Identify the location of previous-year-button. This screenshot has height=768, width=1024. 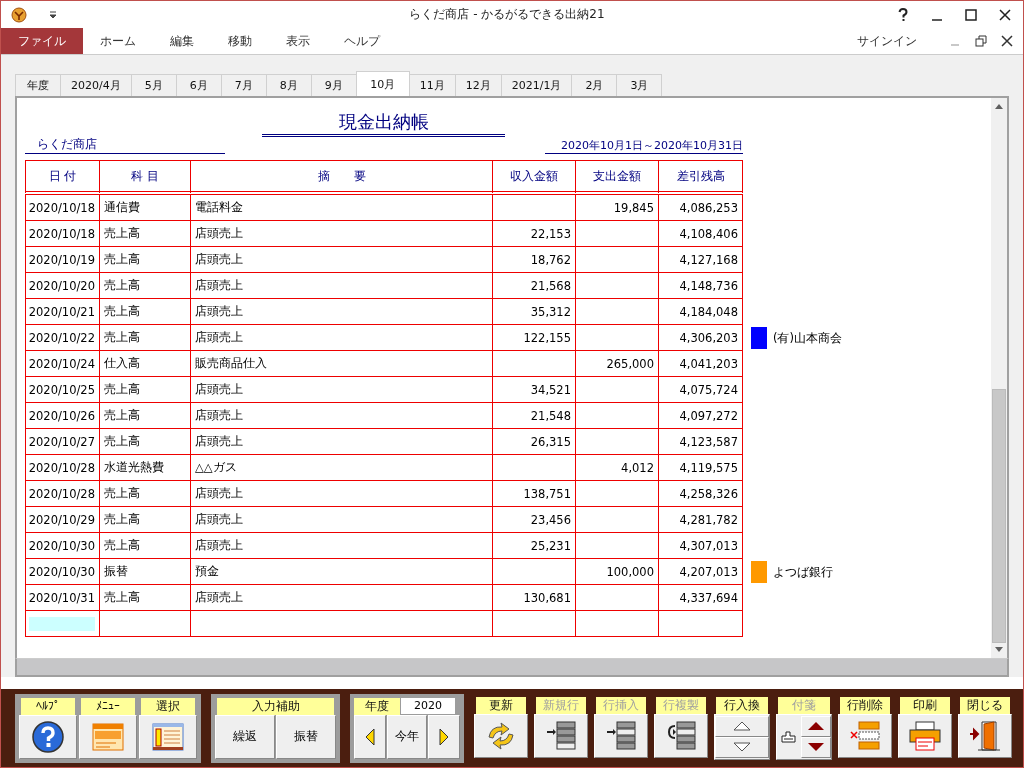
(370, 736).